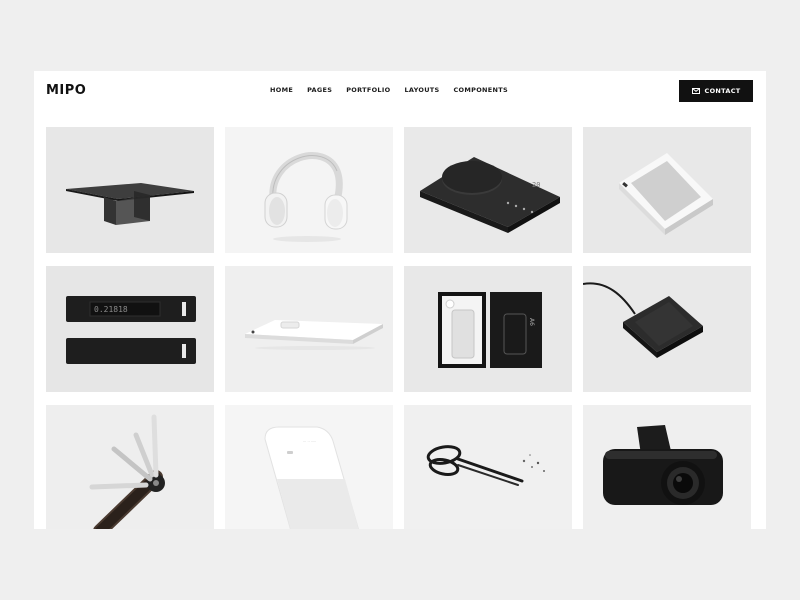  I want to click on portfolio-item-dash-camera, so click(667, 467).